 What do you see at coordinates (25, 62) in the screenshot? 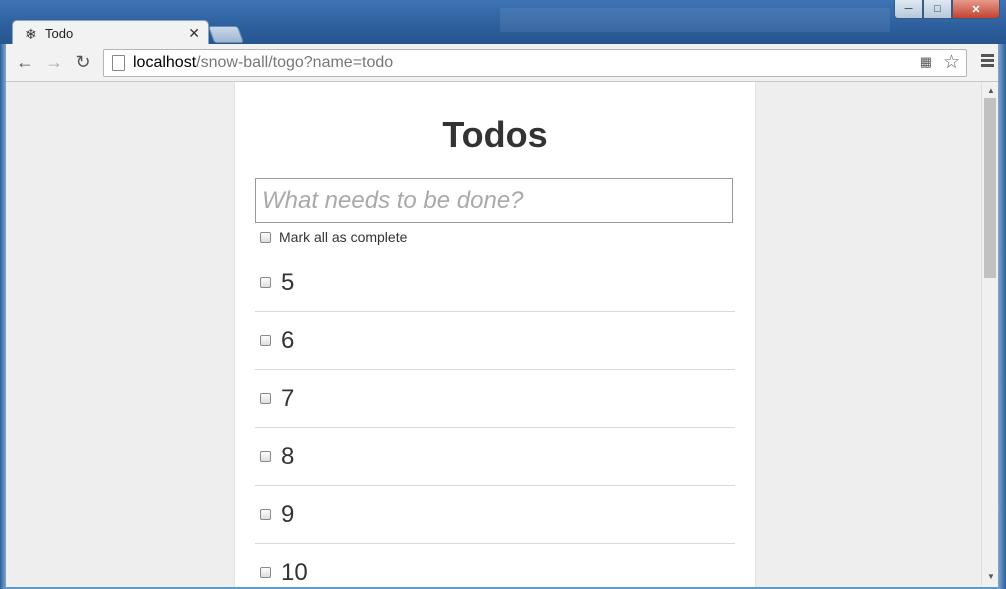
I see `back-icon: ←` at bounding box center [25, 62].